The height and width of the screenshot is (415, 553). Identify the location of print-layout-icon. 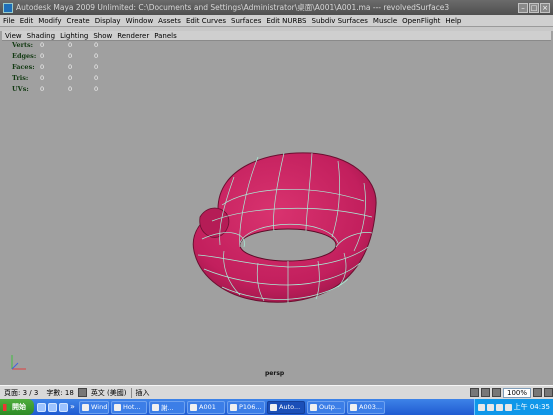
(474, 392).